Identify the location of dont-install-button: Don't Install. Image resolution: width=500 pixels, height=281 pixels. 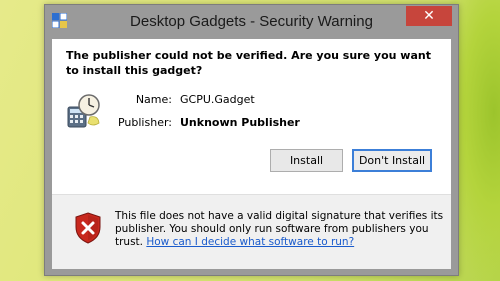
(392, 160).